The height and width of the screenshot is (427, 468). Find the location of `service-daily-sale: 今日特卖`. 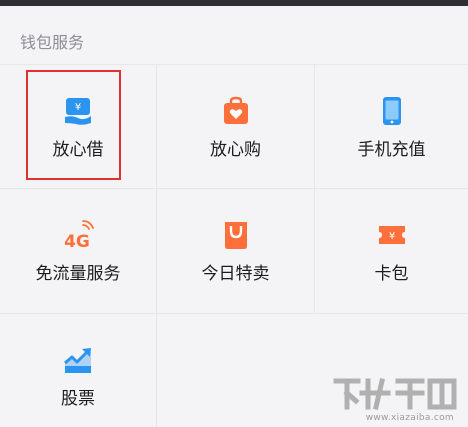

service-daily-sale: 今日特卖 is located at coordinates (236, 251).